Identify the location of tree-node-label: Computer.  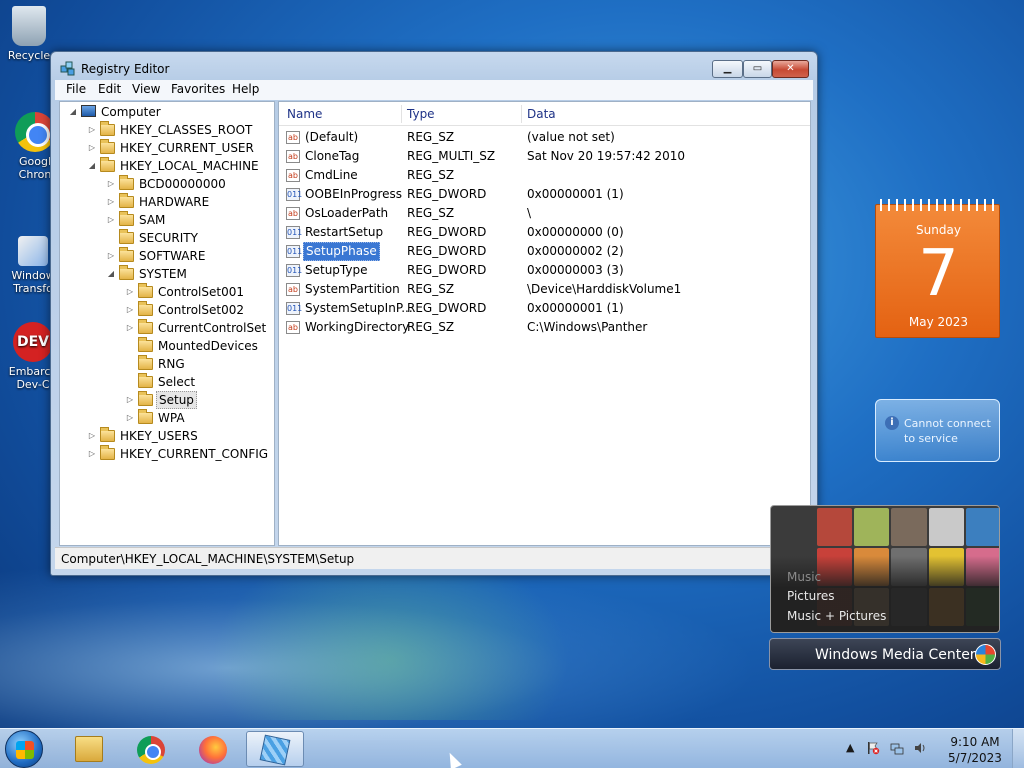
(131, 112).